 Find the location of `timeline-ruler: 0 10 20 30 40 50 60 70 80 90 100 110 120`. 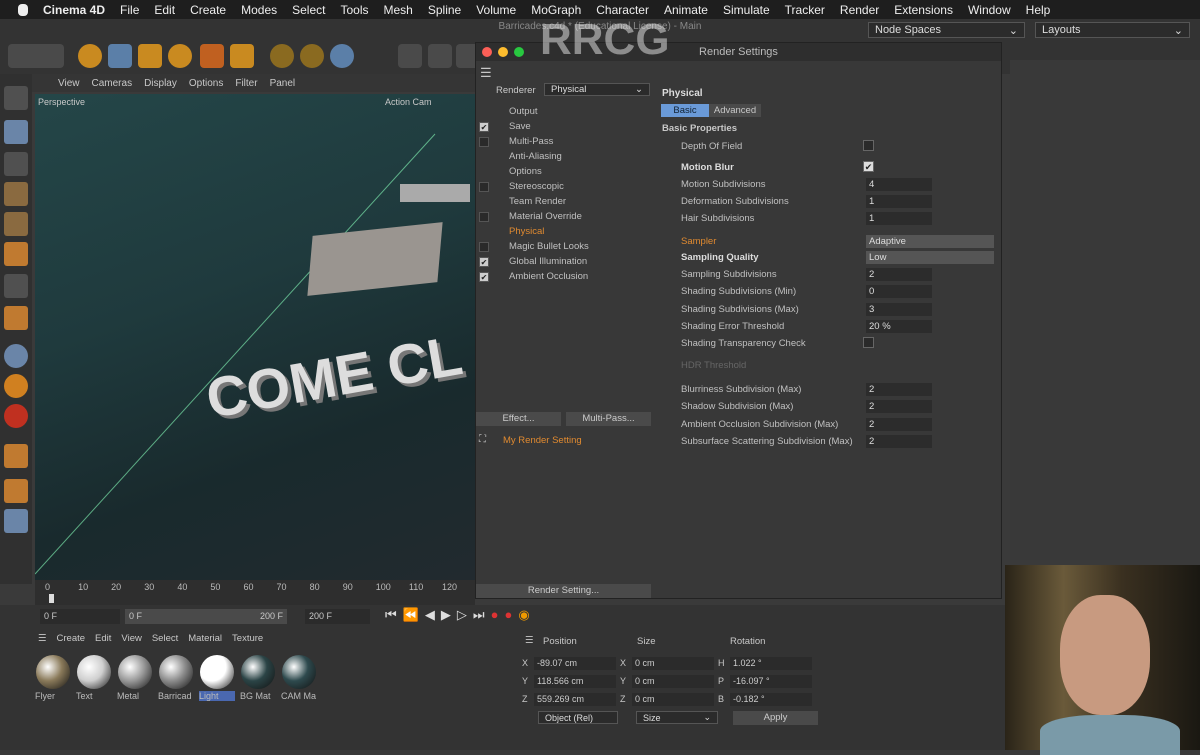

timeline-ruler: 0 10 20 30 40 50 60 70 80 90 100 110 120 is located at coordinates (255, 592).